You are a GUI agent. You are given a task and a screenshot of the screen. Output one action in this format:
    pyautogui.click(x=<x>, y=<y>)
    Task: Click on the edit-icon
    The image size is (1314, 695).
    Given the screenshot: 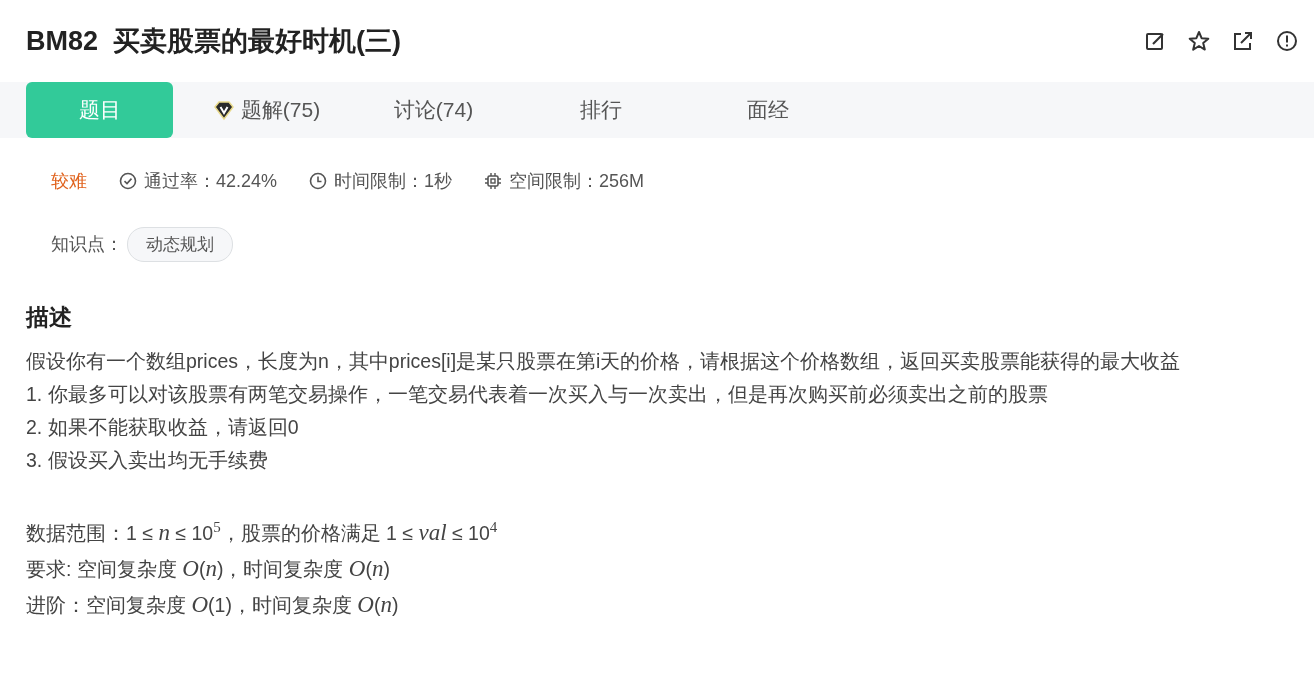 What is the action you would take?
    pyautogui.click(x=1155, y=41)
    